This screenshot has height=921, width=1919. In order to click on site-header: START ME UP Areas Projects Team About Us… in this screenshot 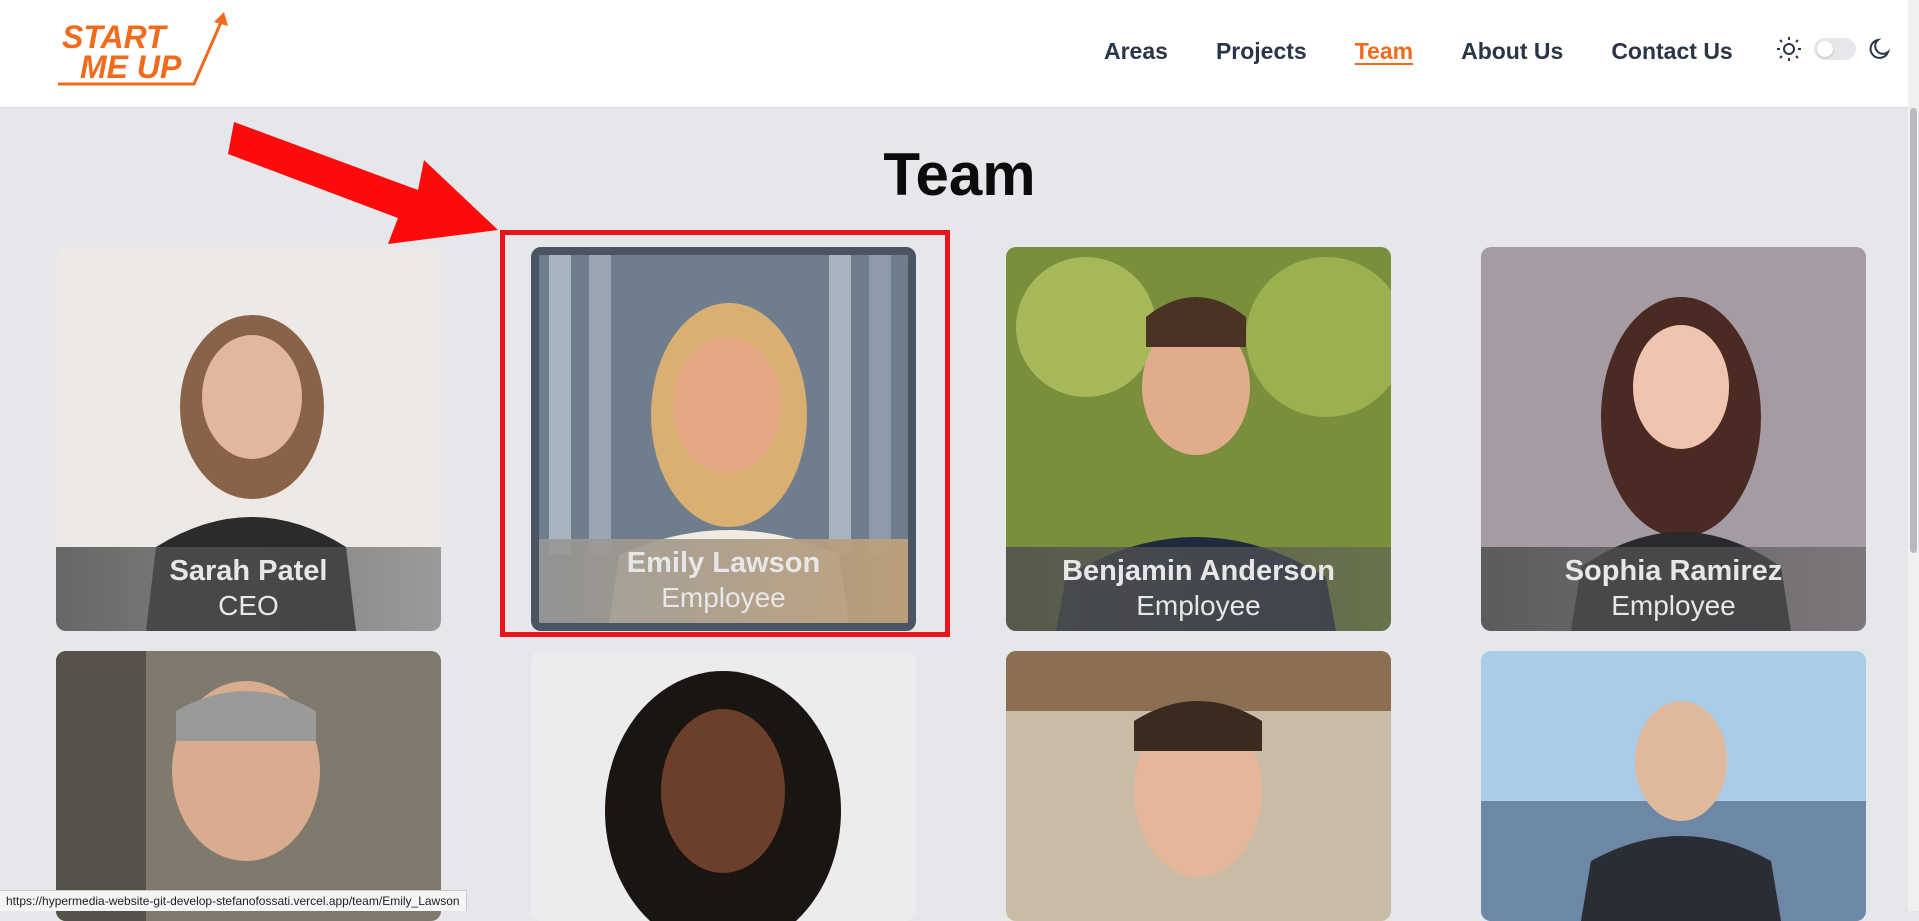, I will do `click(959, 54)`.